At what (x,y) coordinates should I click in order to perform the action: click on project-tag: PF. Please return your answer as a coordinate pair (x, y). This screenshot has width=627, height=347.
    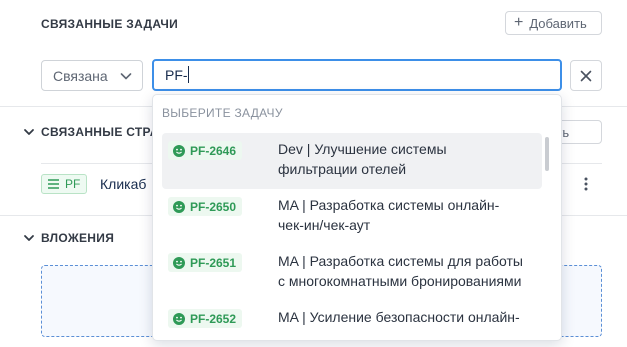
    Looking at the image, I should click on (64, 184).